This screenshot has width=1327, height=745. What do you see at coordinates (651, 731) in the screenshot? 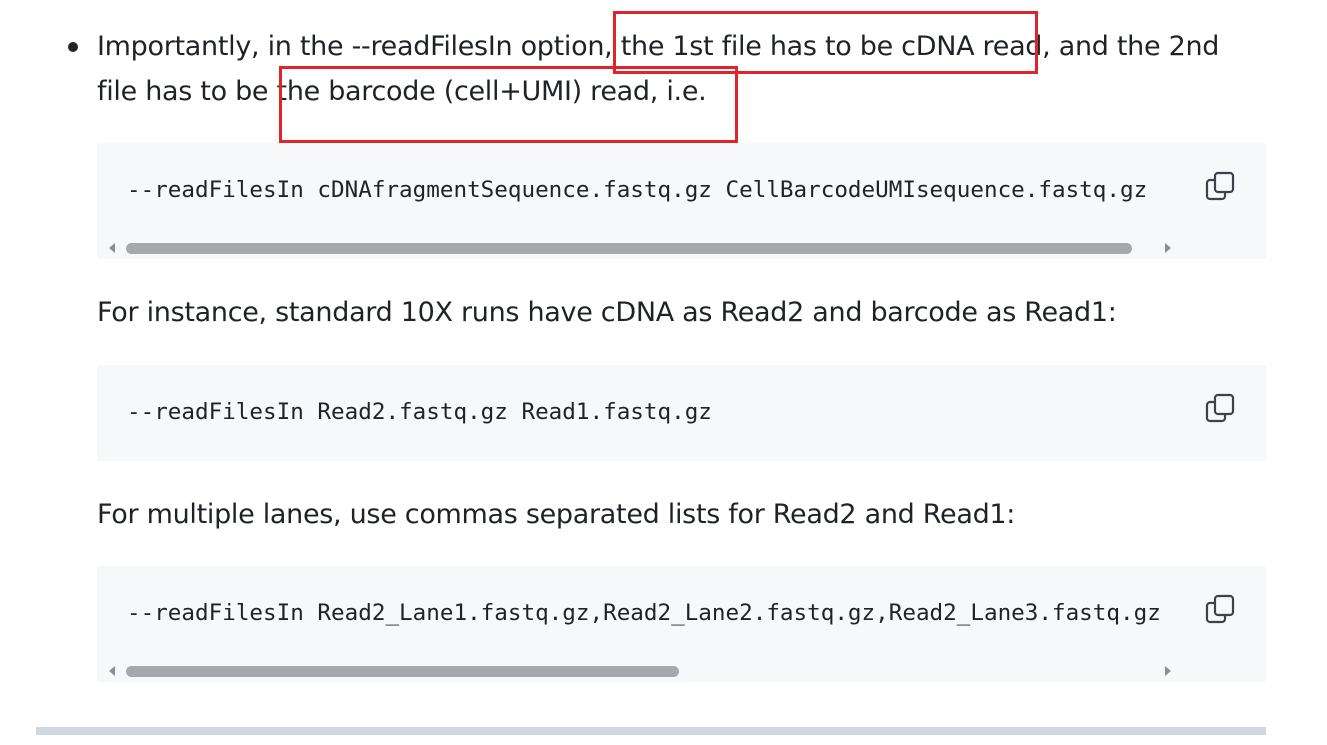
I see `section-divider` at bounding box center [651, 731].